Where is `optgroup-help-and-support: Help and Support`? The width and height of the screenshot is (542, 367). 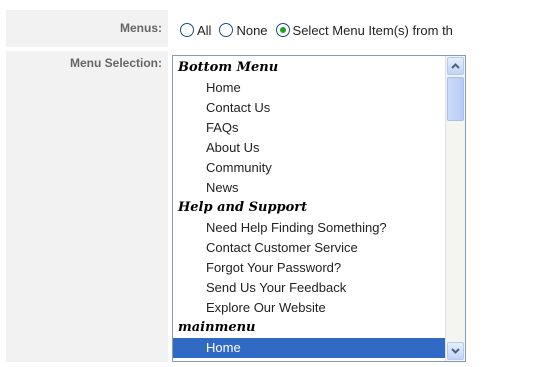
optgroup-help-and-support: Help and Support is located at coordinates (243, 207).